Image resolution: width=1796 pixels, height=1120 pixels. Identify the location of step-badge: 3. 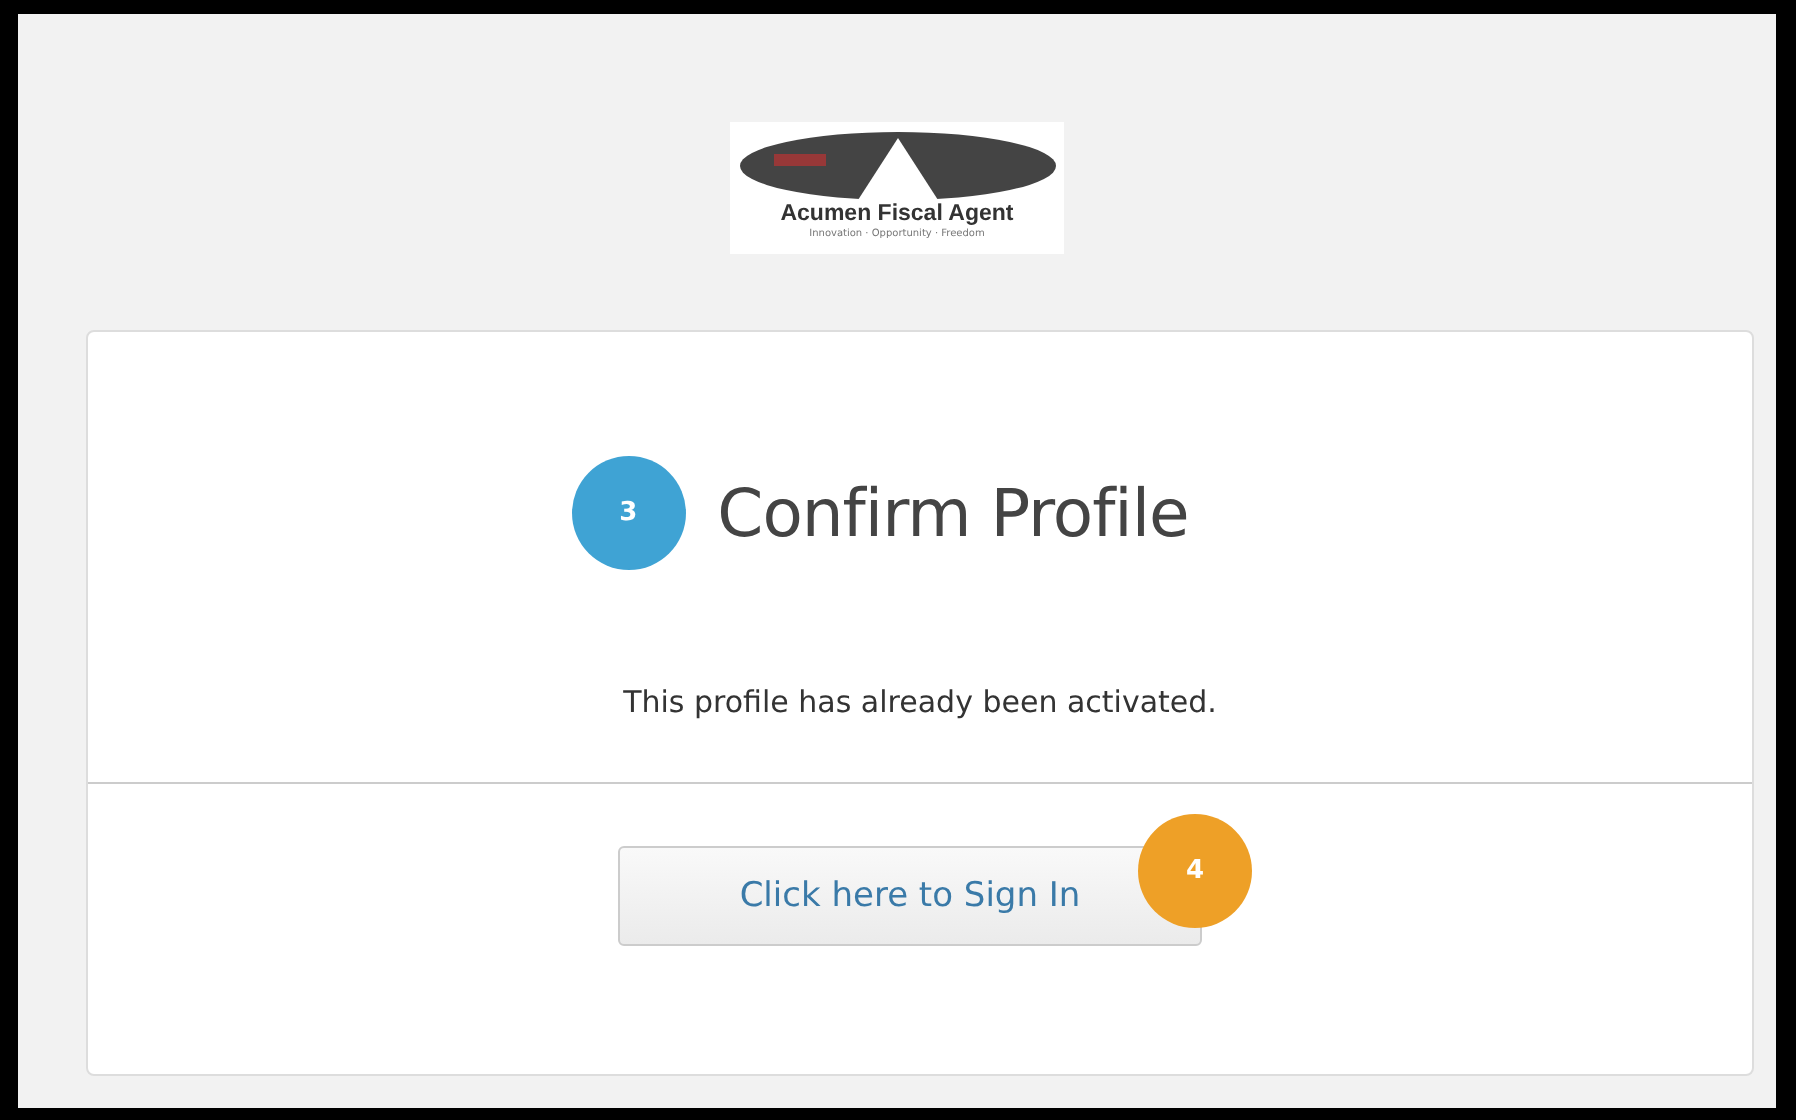
(628, 513).